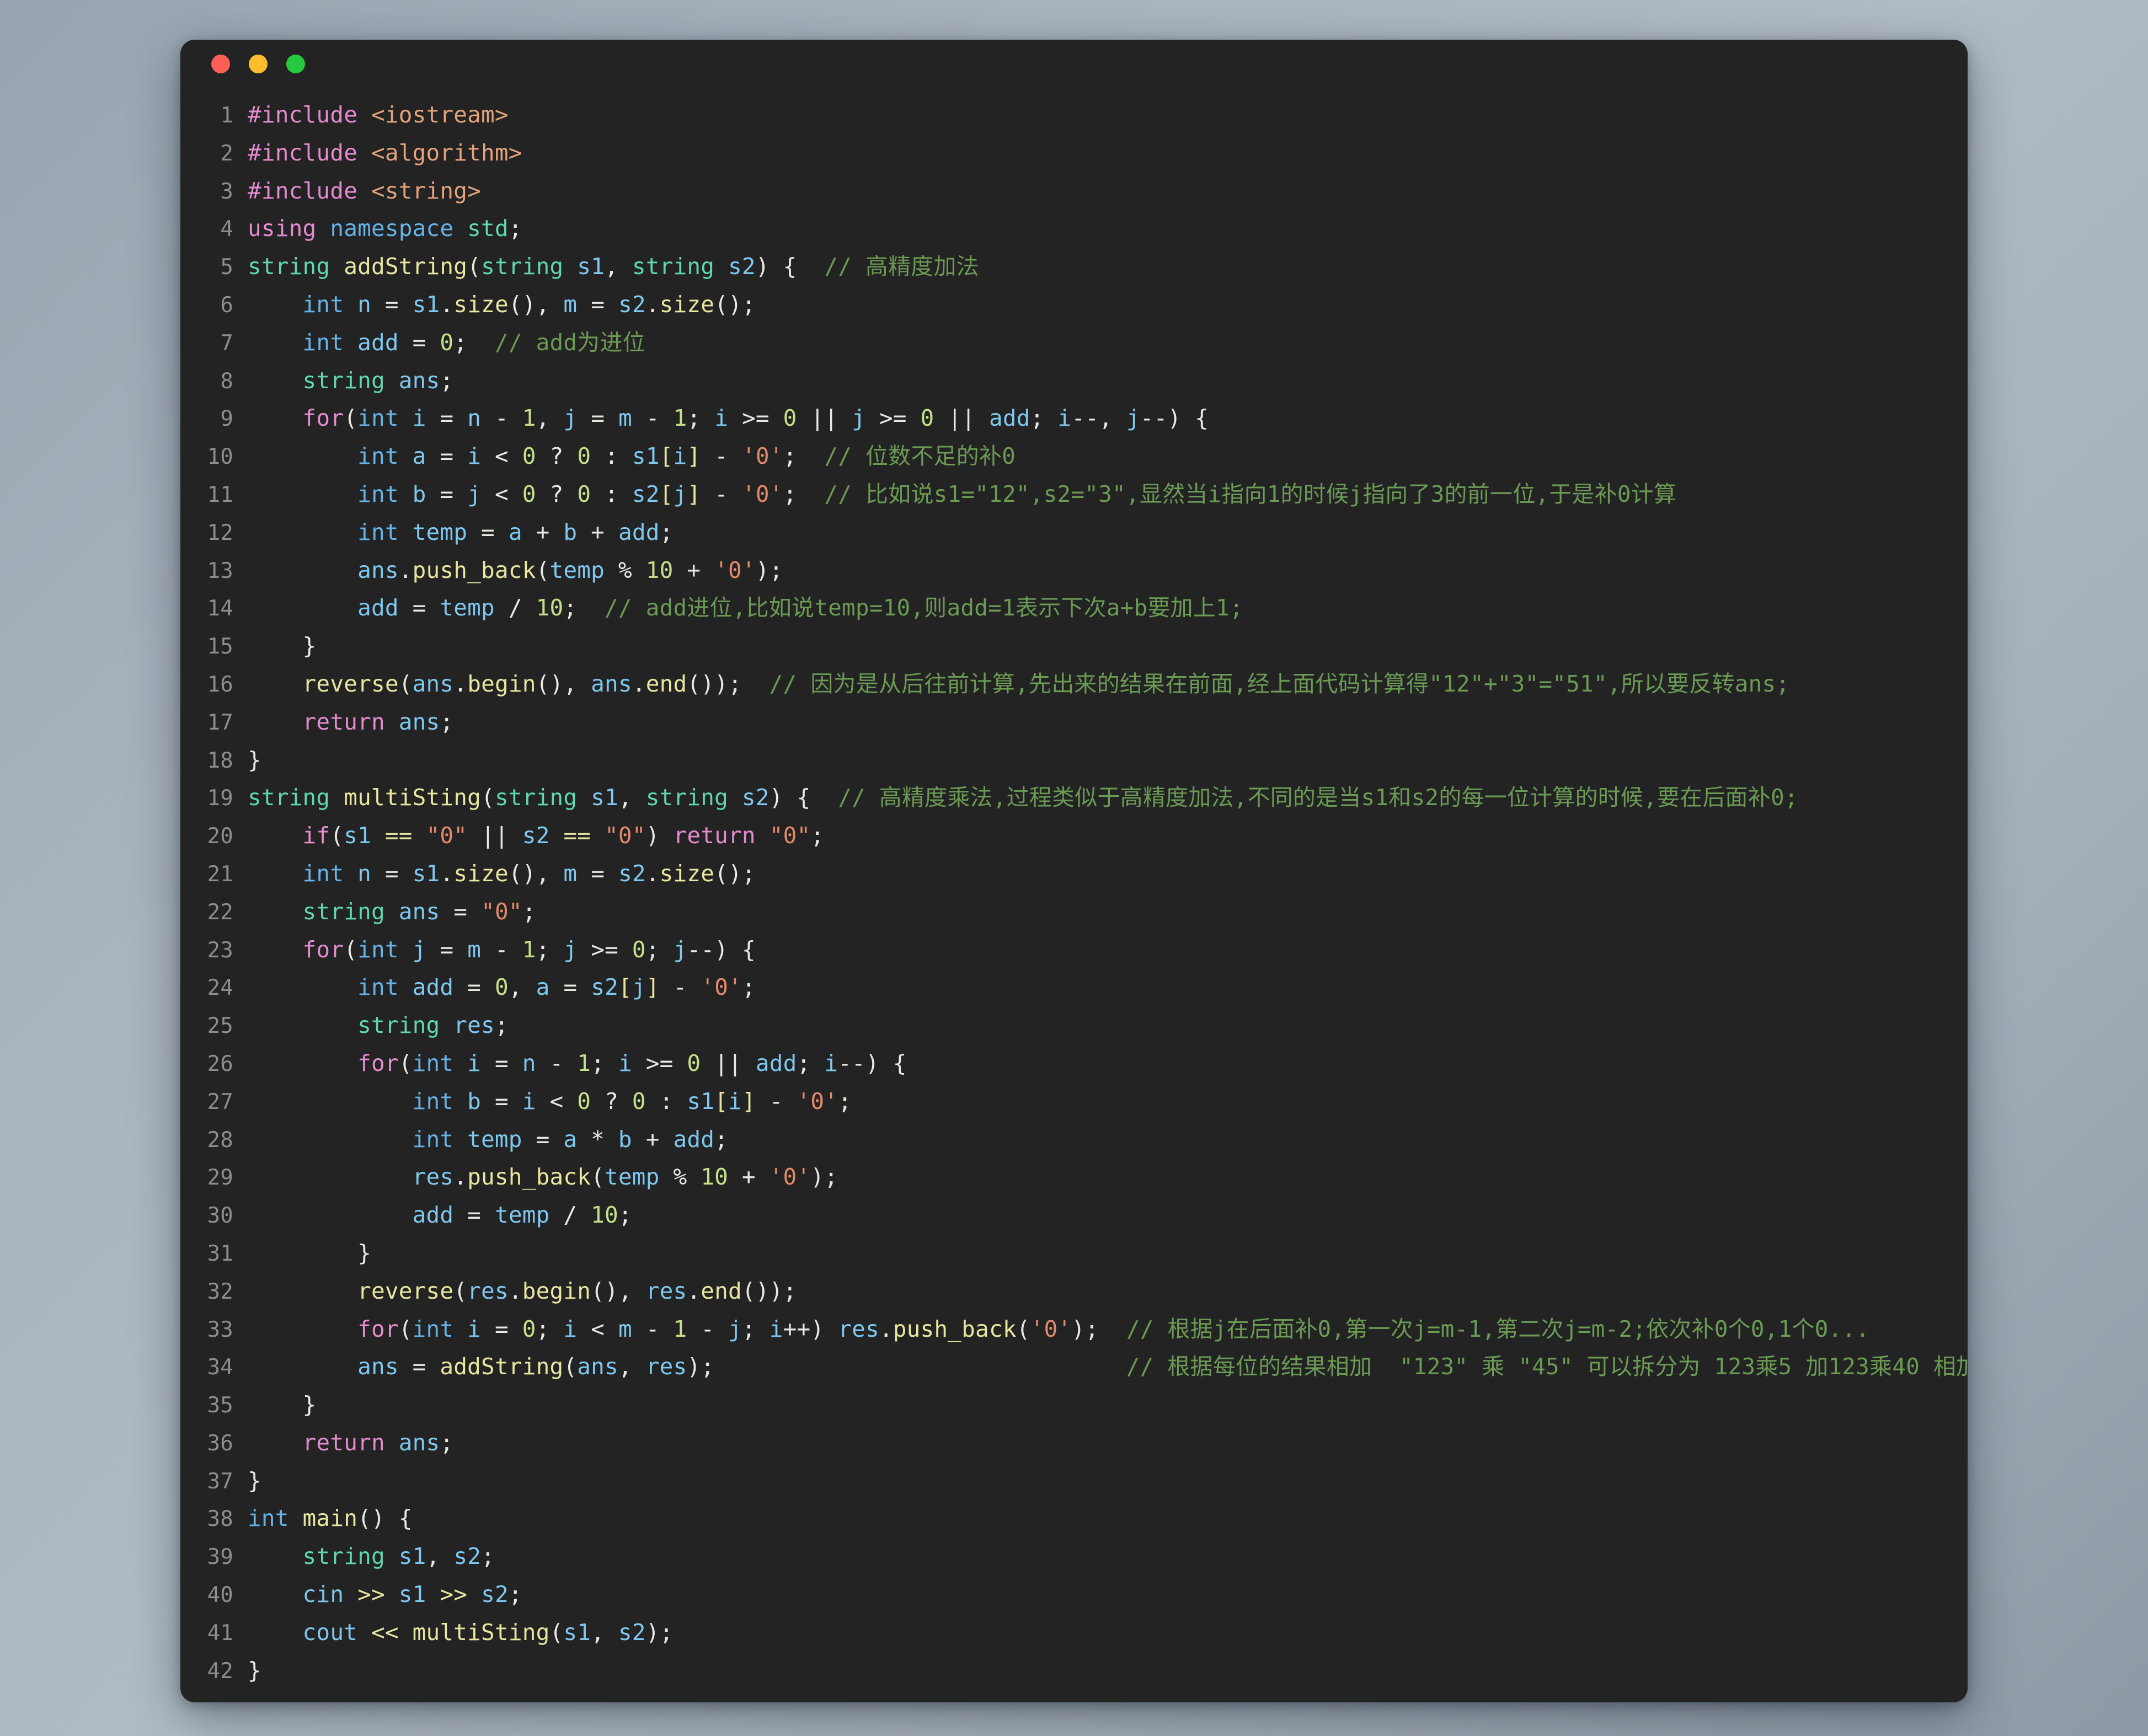  I want to click on code-line: 29 res.push_back(temp % 10 + '0');, so click(1074, 1177).